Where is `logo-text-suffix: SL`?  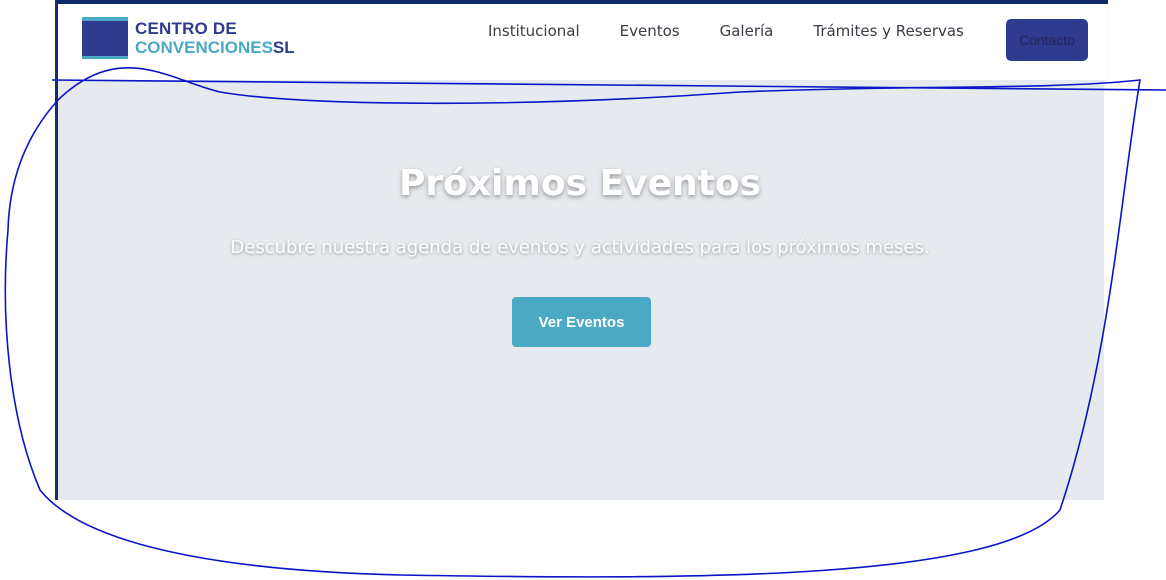
logo-text-suffix: SL is located at coordinates (283, 47).